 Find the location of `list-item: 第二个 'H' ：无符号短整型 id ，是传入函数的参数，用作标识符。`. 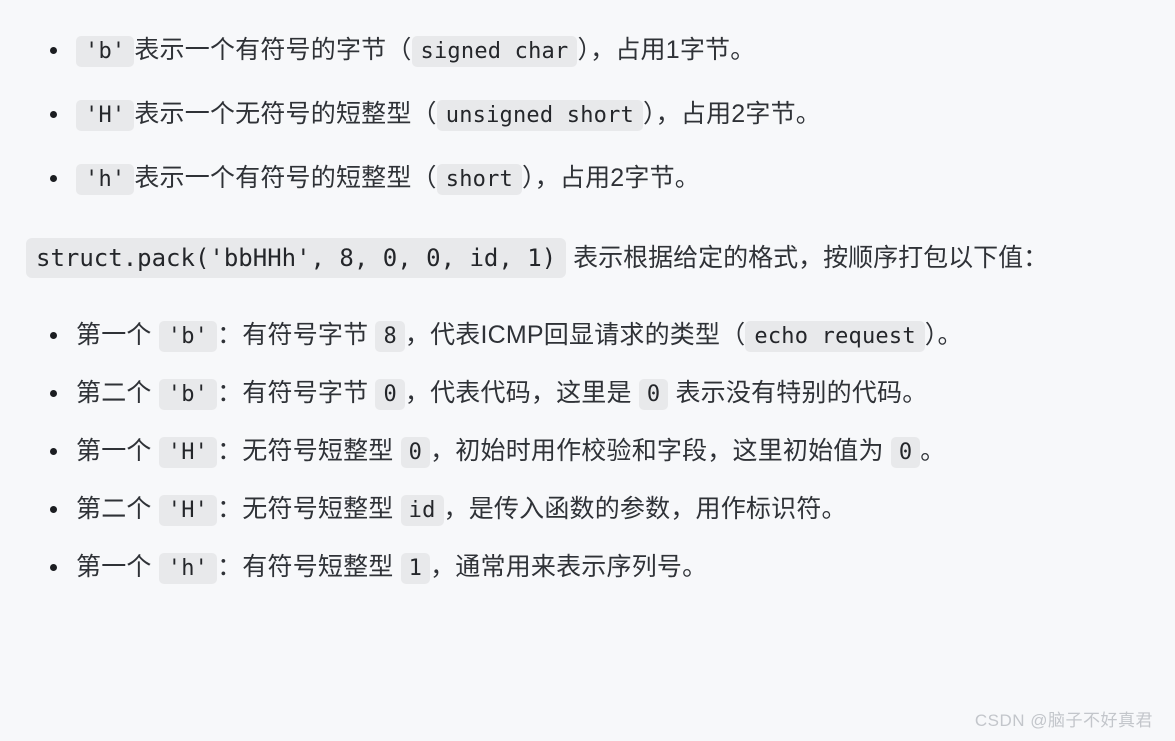

list-item: 第二个 'H' ：无符号短整型 id ，是传入函数的参数，用作标识符。 is located at coordinates (587, 509).